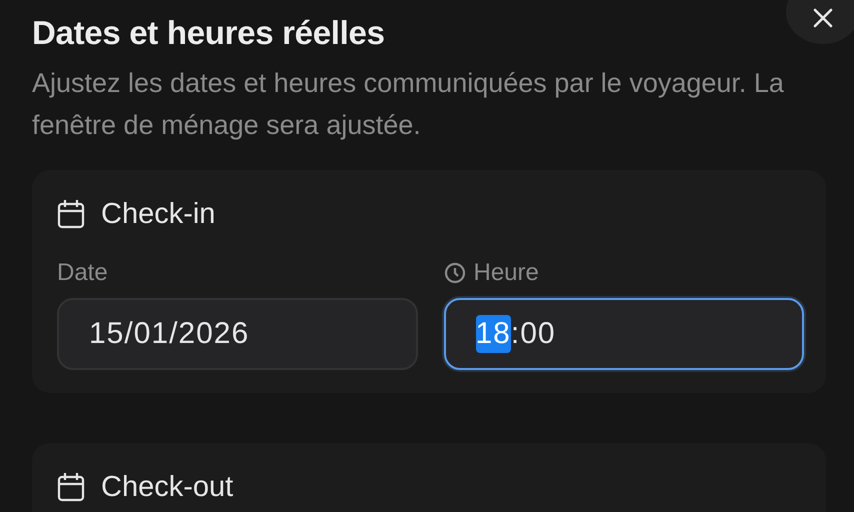 The image size is (854, 512). Describe the element at coordinates (167, 487) in the screenshot. I see `section-heading: Check-out` at that location.